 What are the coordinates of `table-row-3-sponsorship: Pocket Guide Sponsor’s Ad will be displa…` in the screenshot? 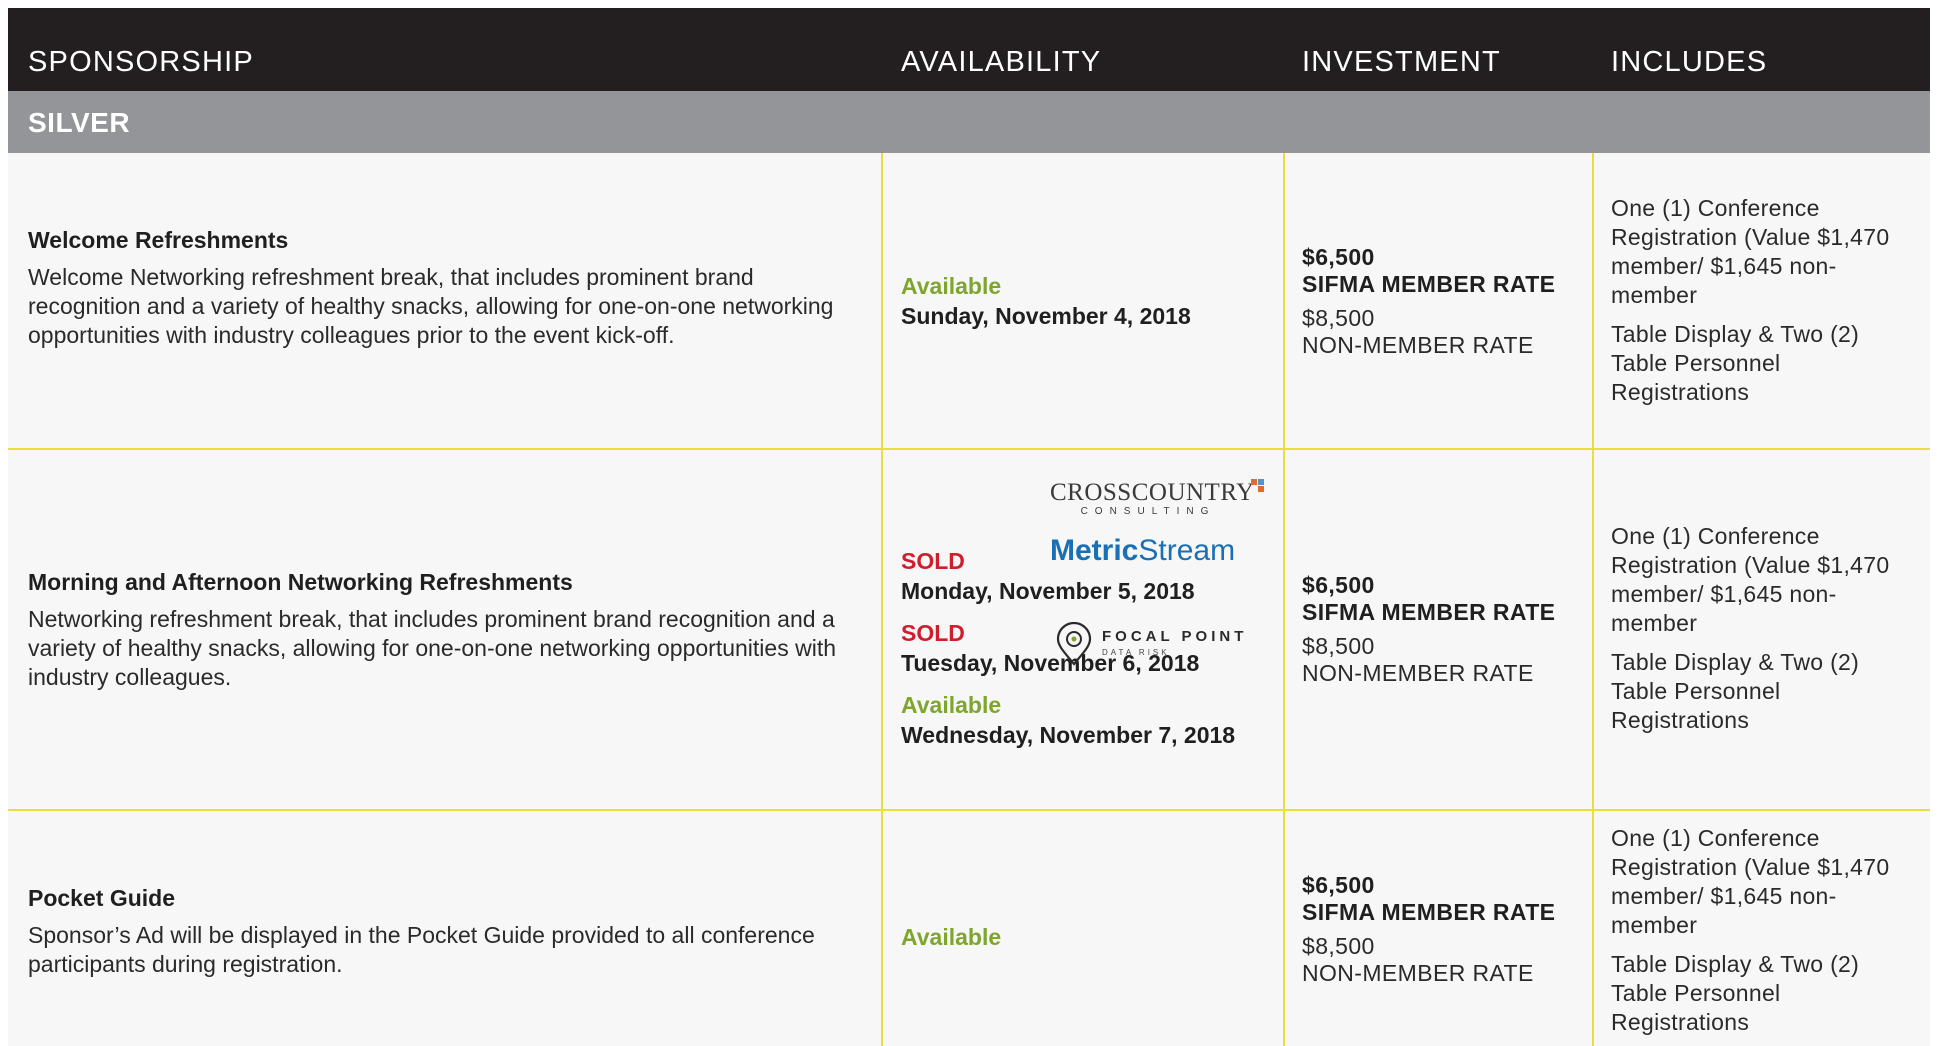 It's located at (448, 931).